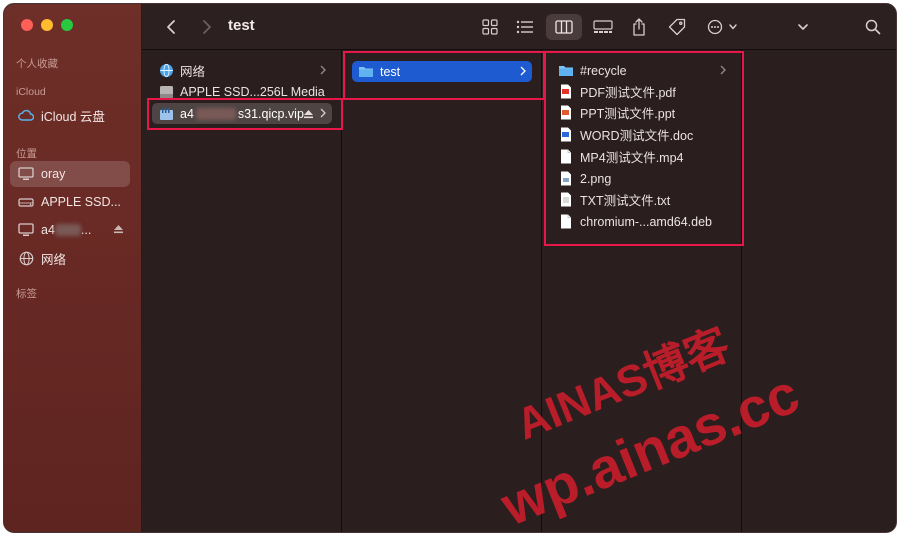 The width and height of the screenshot is (900, 536). I want to click on list-item-word-file: WORD测试文件.doc, so click(642, 134).